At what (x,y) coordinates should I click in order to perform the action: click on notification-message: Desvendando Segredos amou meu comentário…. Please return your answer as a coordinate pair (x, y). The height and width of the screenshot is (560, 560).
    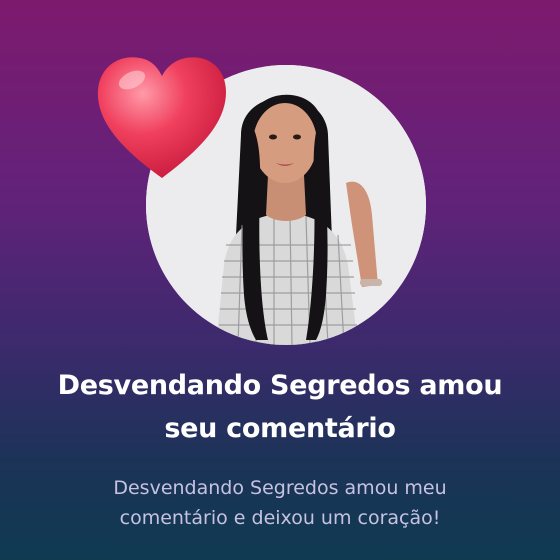
    Looking at the image, I should click on (280, 503).